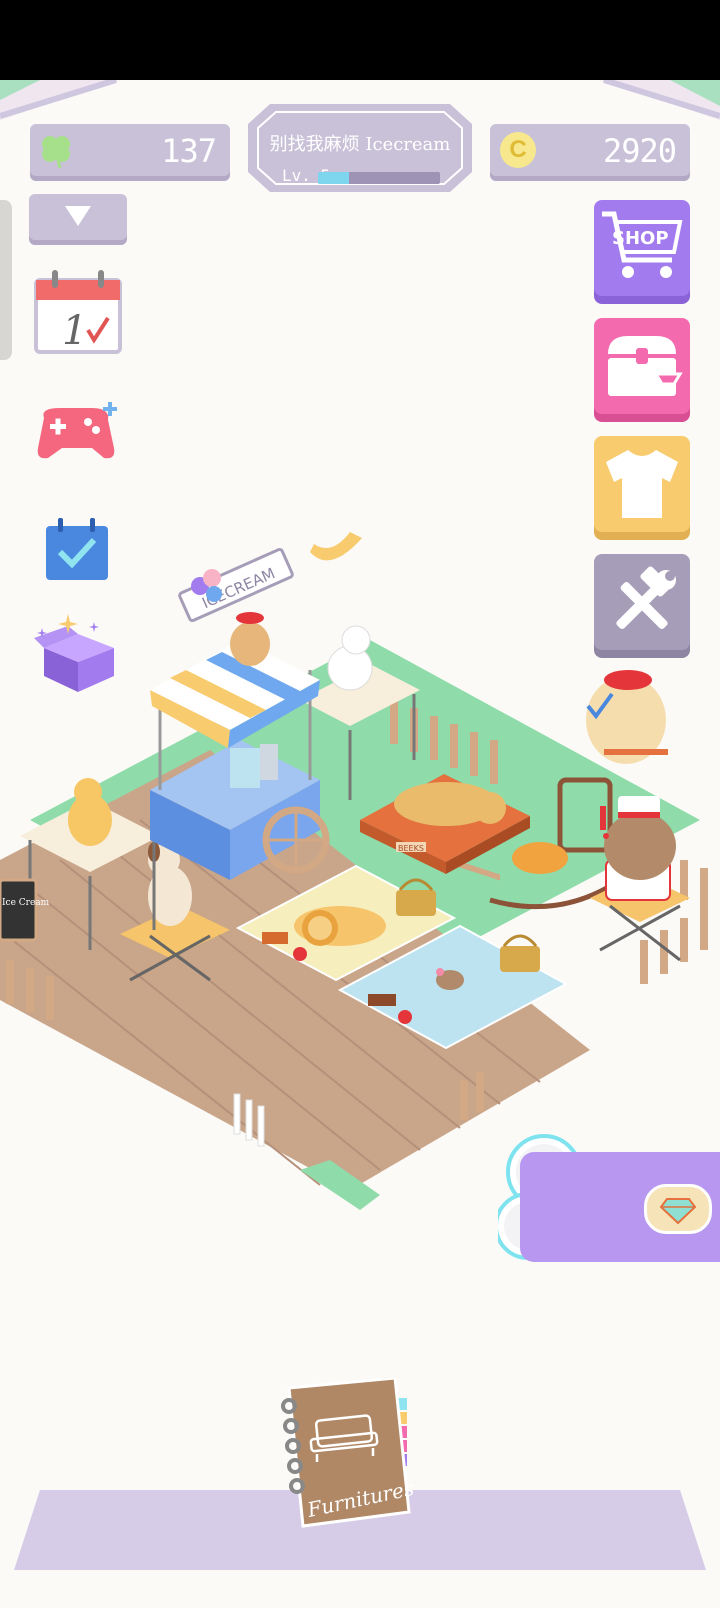 The image size is (720, 1608). I want to click on level-progress-bar, so click(379, 178).